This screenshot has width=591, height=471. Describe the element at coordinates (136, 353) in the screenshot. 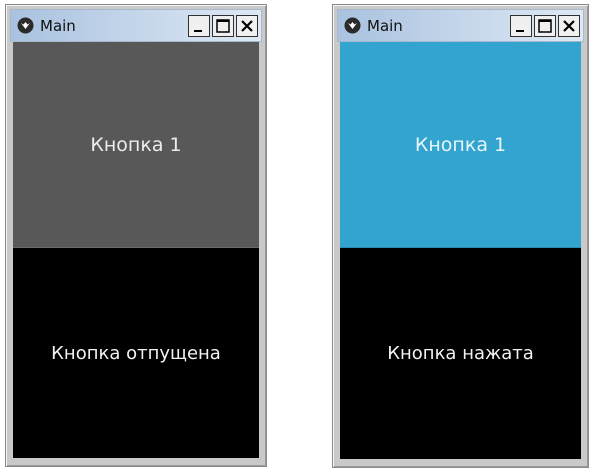

I see `status-label: Кнопка отпущена` at that location.